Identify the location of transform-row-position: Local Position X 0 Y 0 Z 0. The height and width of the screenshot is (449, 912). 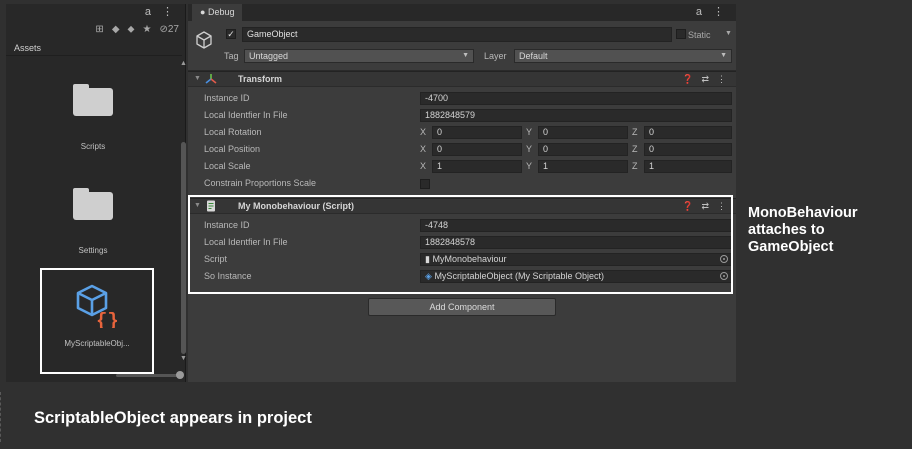
(462, 150).